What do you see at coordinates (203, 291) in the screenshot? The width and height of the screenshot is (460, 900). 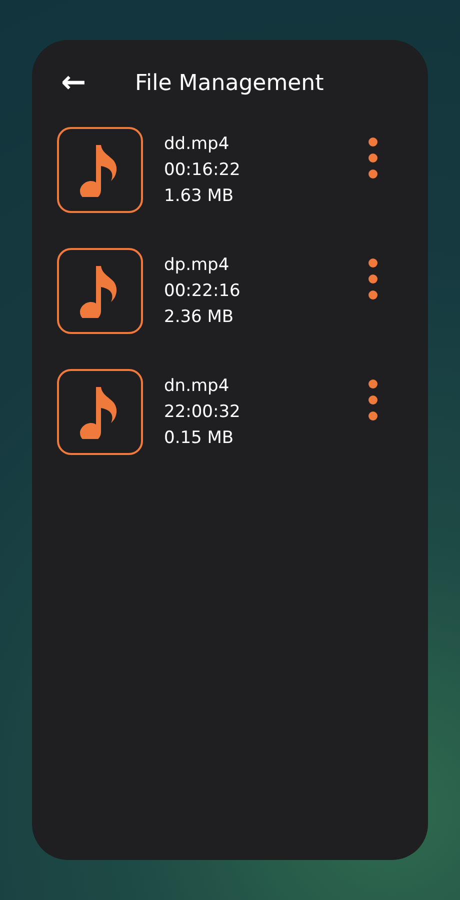 I see `file-duration: 00:22:16` at bounding box center [203, 291].